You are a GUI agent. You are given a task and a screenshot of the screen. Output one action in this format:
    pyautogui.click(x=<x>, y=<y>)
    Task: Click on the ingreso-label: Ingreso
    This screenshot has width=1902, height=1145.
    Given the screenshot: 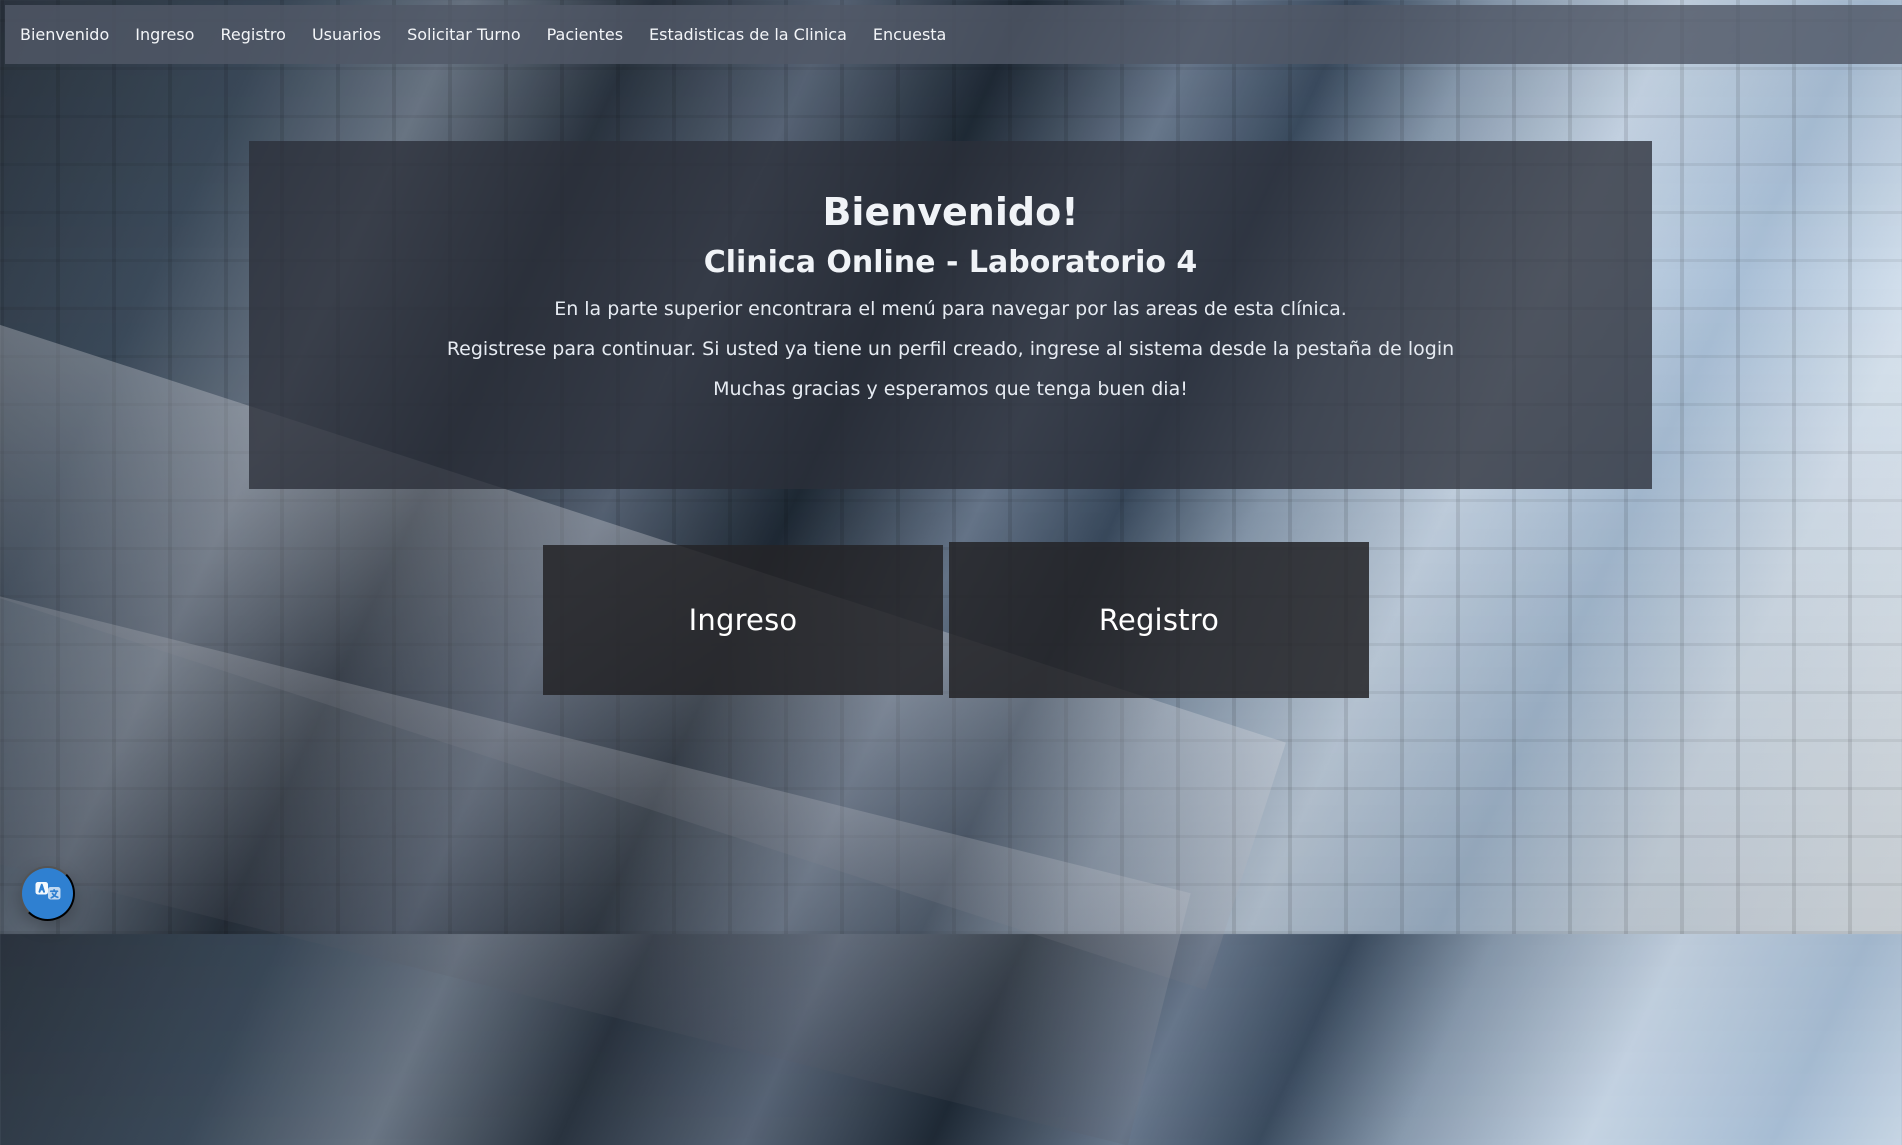 What is the action you would take?
    pyautogui.click(x=743, y=620)
    